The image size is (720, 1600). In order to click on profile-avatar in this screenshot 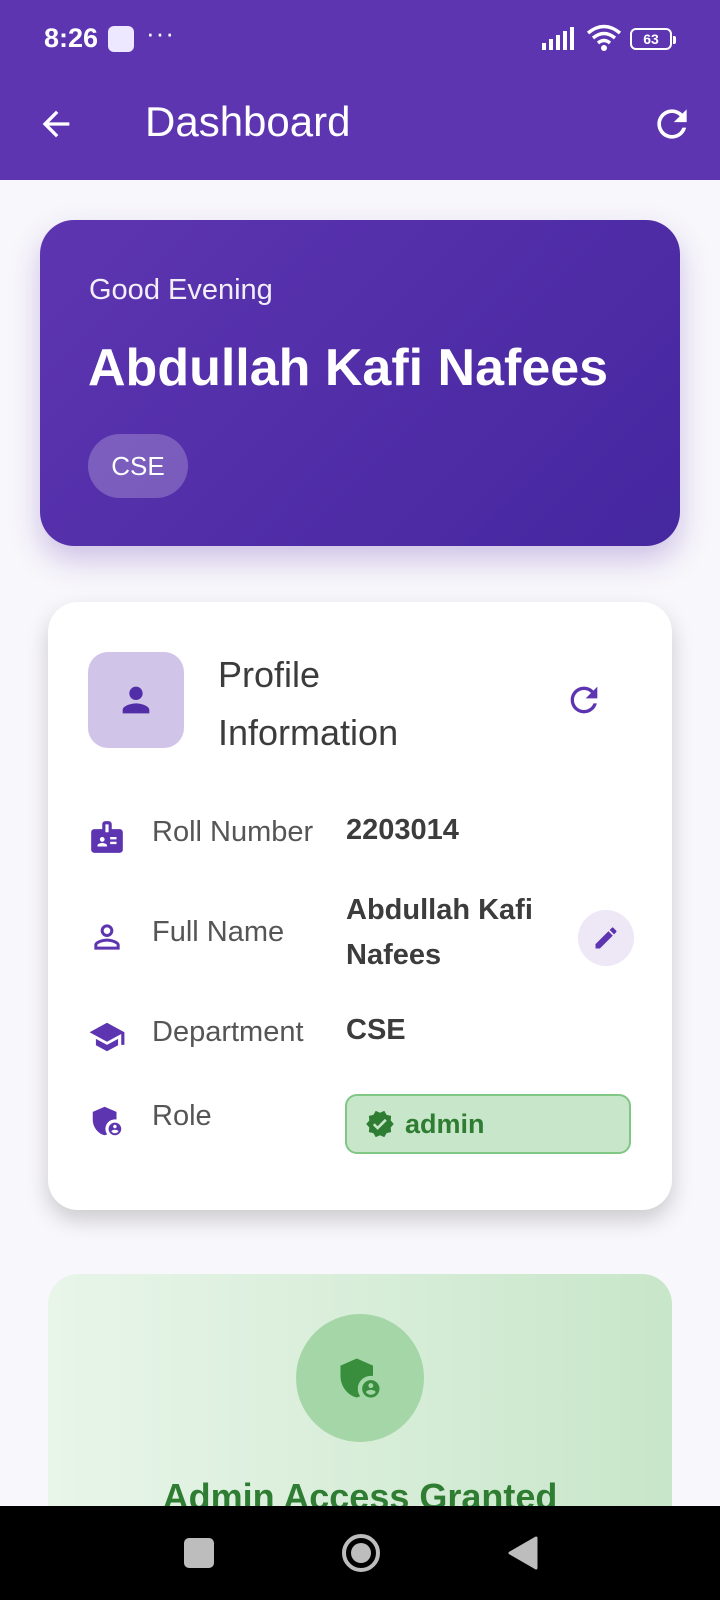, I will do `click(136, 700)`.